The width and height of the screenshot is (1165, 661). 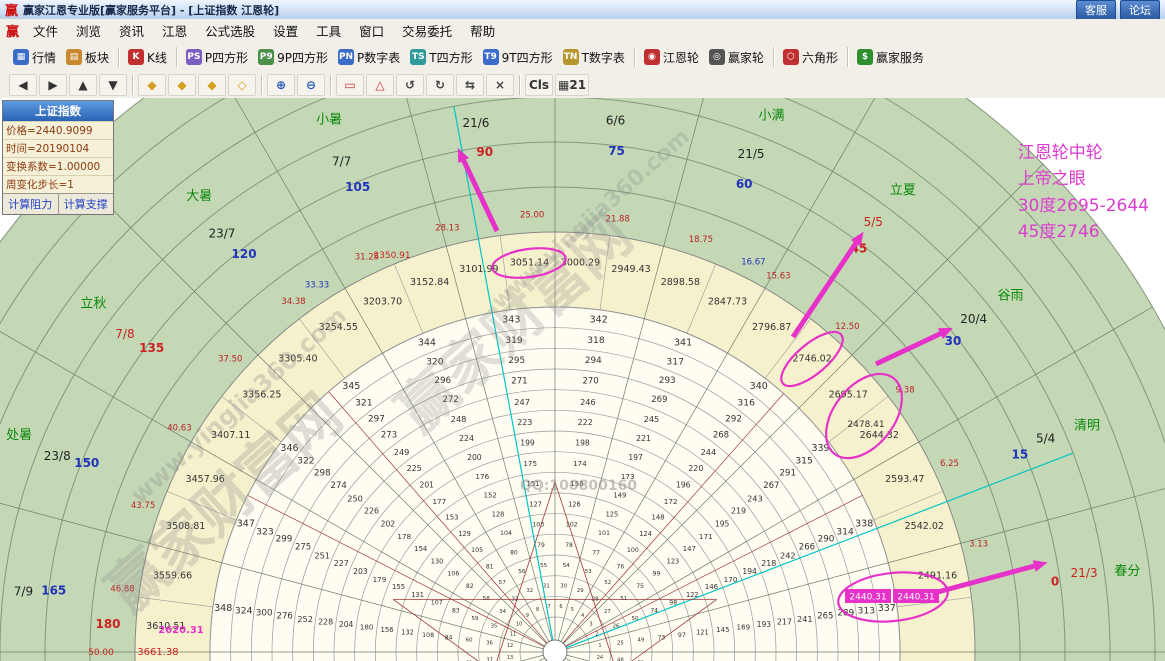 I want to click on svg-text: 147, so click(x=689, y=549).